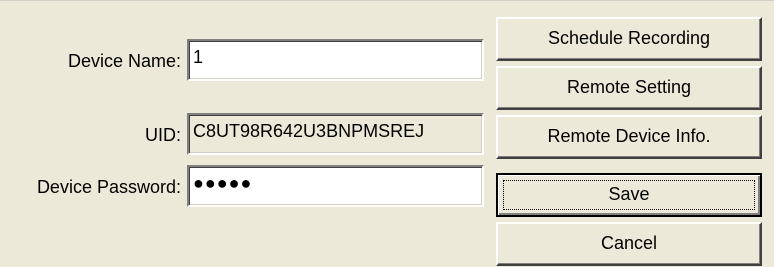 This screenshot has width=774, height=267. Describe the element at coordinates (163, 135) in the screenshot. I see `uid-label: UID:` at that location.